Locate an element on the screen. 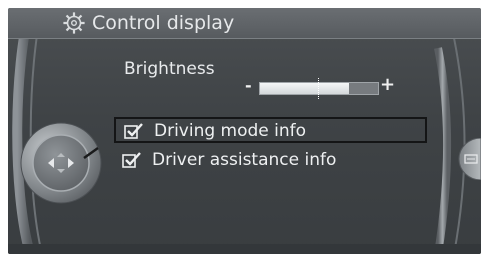  option-driving-mode-info: Driving mode info is located at coordinates (270, 130).